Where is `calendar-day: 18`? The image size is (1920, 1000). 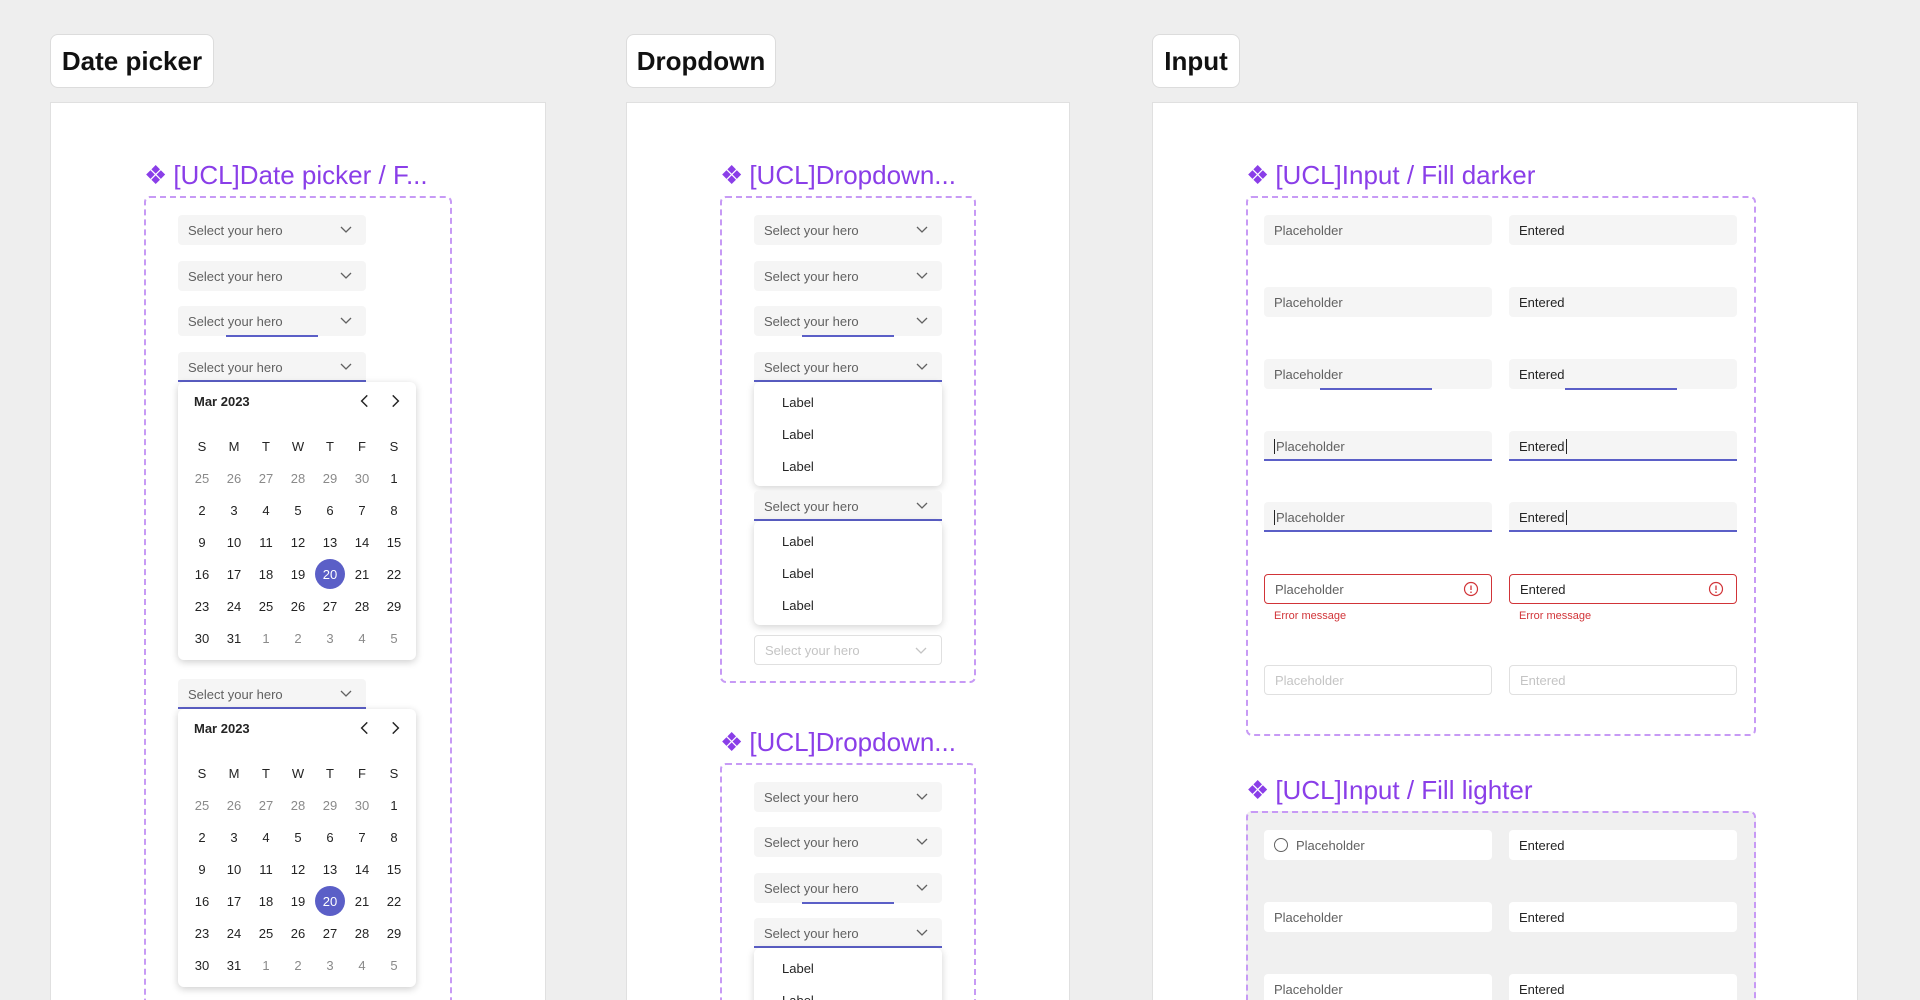 calendar-day: 18 is located at coordinates (266, 901).